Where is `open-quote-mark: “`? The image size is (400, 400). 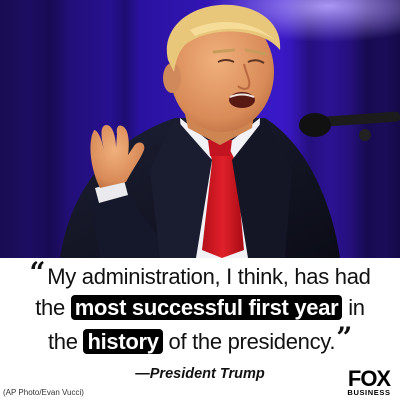
open-quote-mark: “ is located at coordinates (37, 272).